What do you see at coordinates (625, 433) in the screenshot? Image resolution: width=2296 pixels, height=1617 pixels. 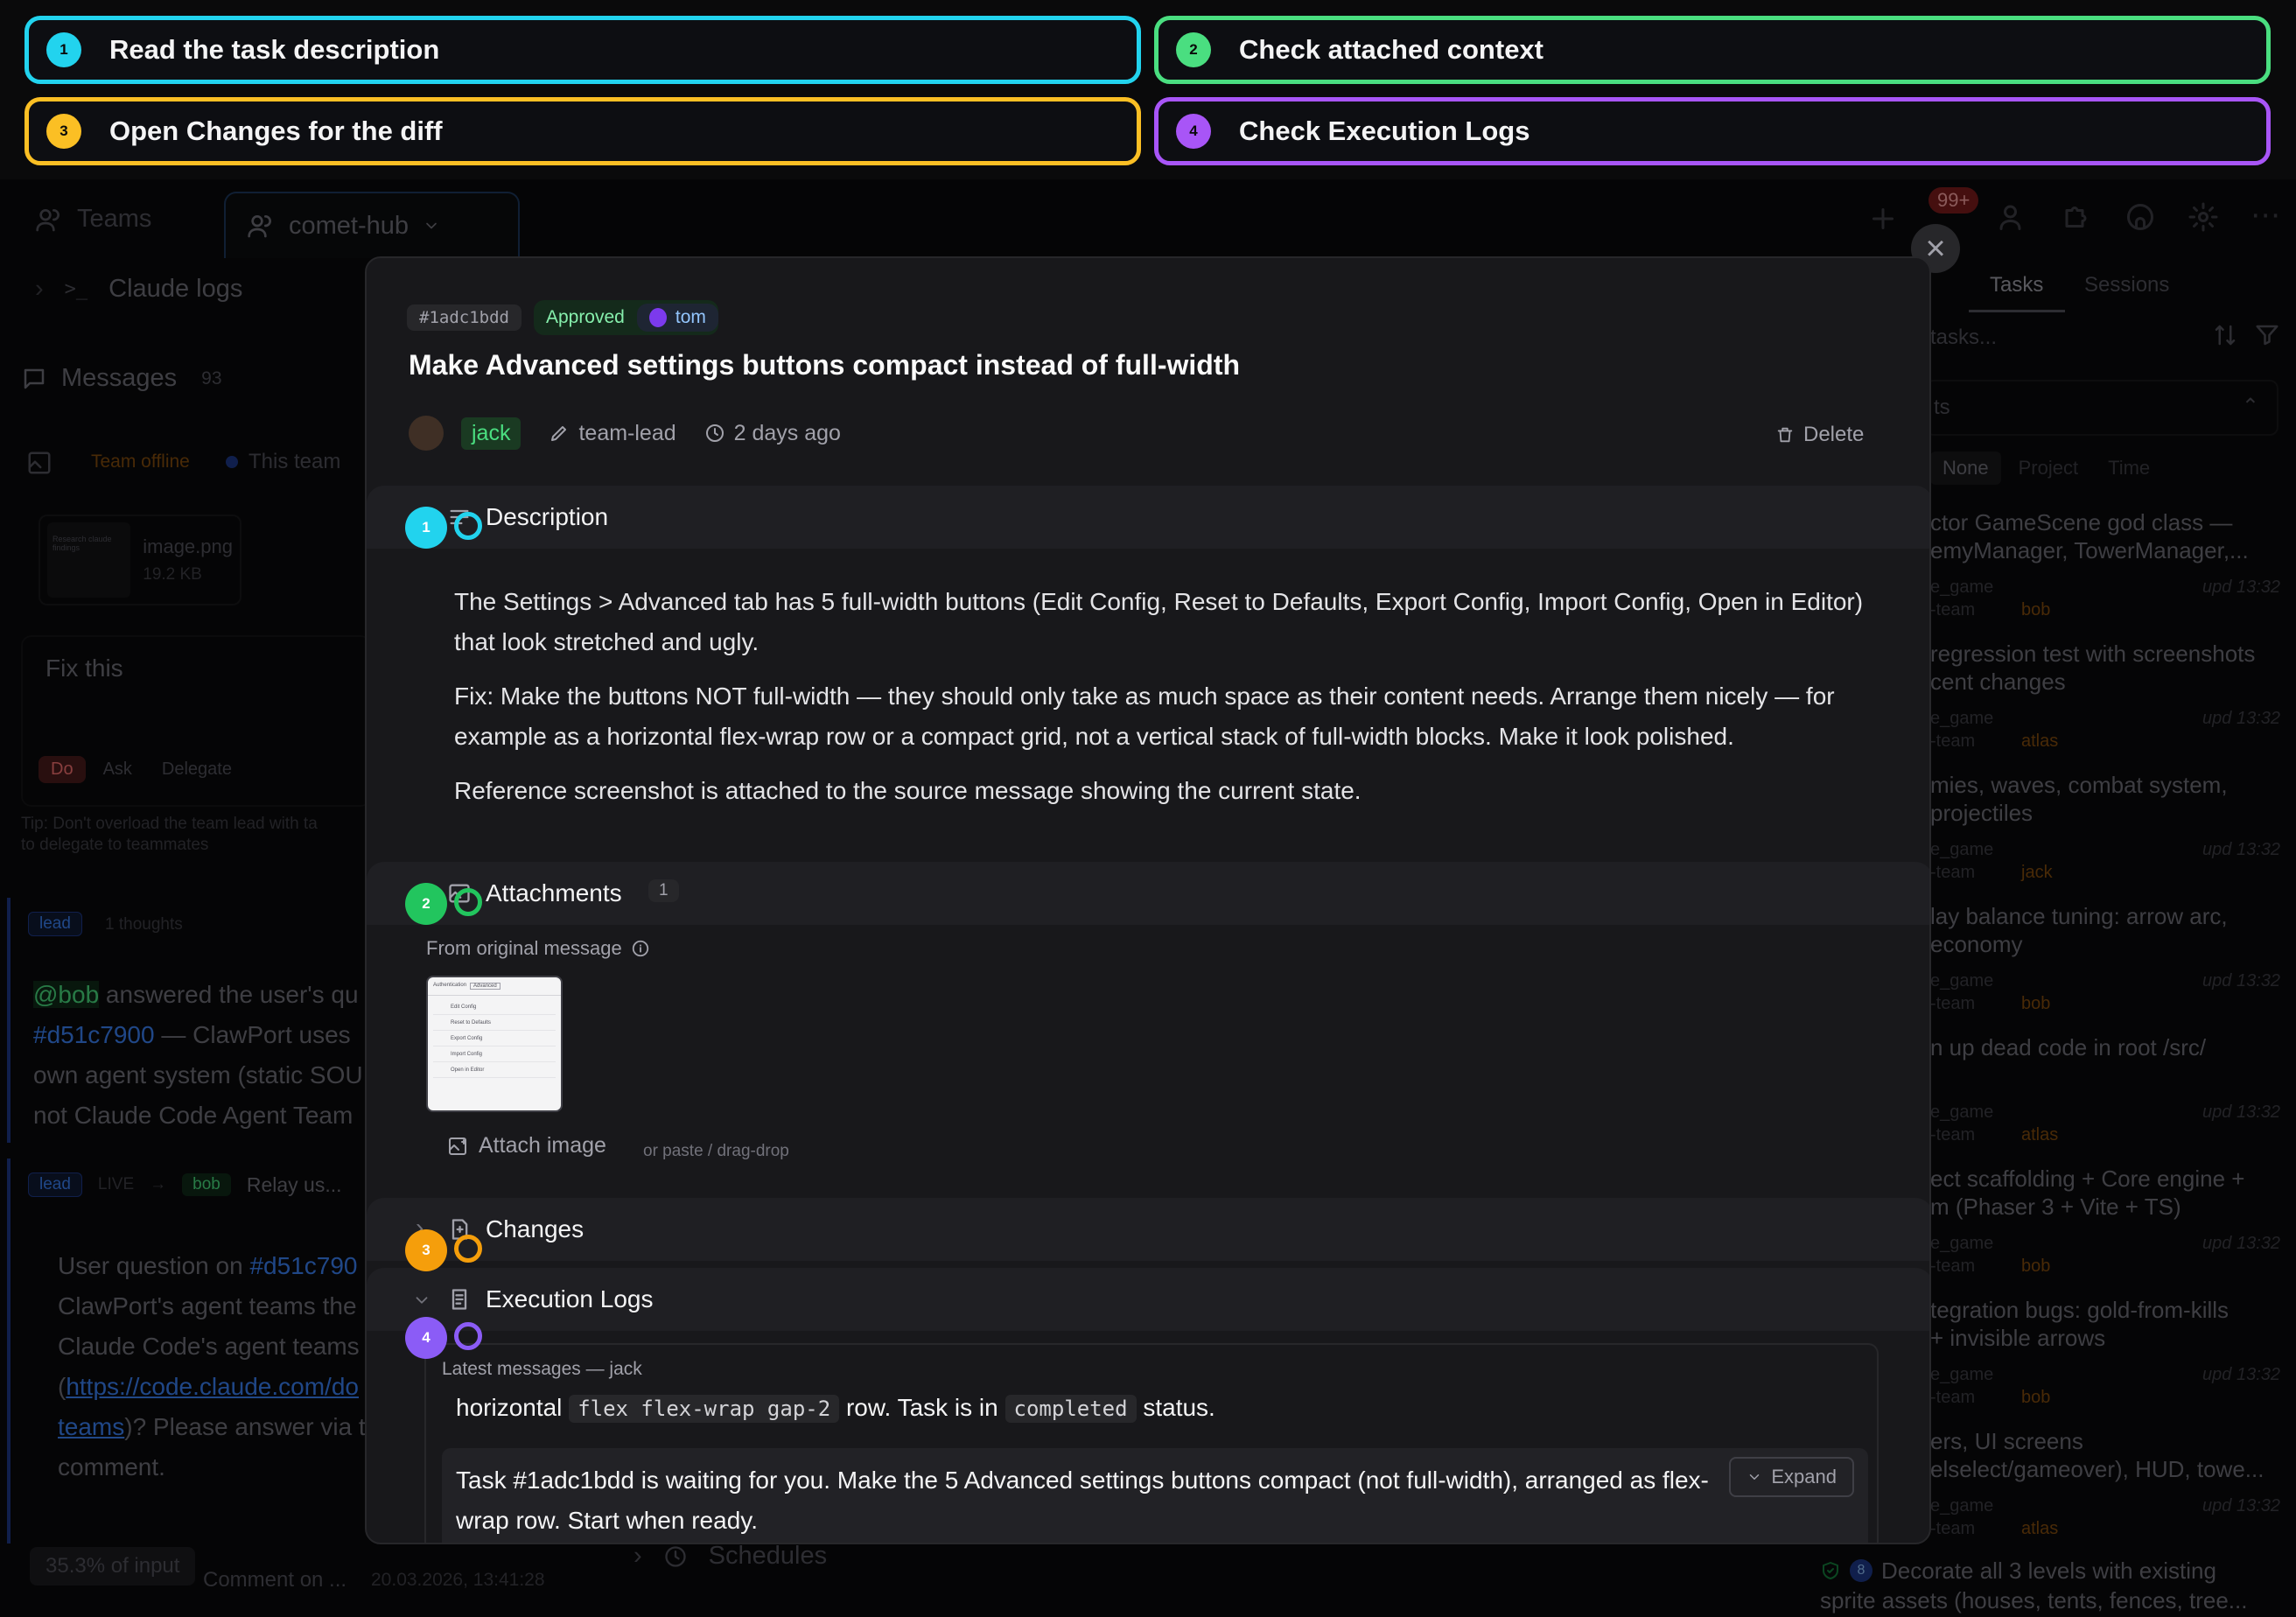 I see `task-meta-row: jack team-lead 2 days ago` at bounding box center [625, 433].